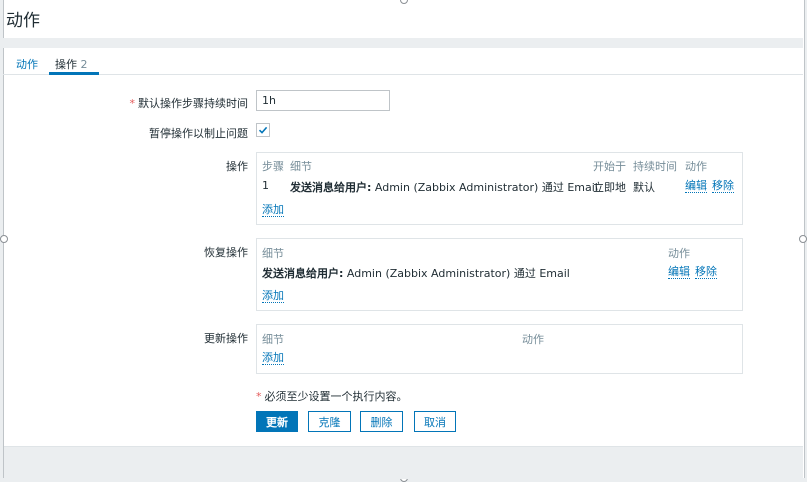  I want to click on col-steps: 步骤, so click(273, 166).